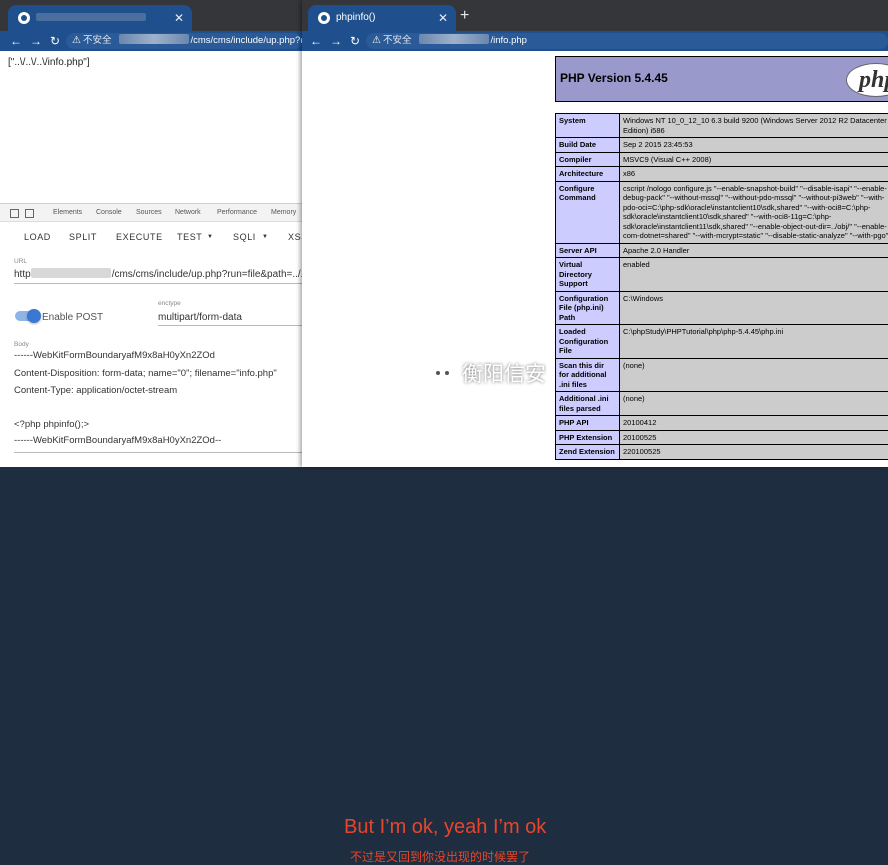  I want to click on tab-network: Network, so click(188, 212).